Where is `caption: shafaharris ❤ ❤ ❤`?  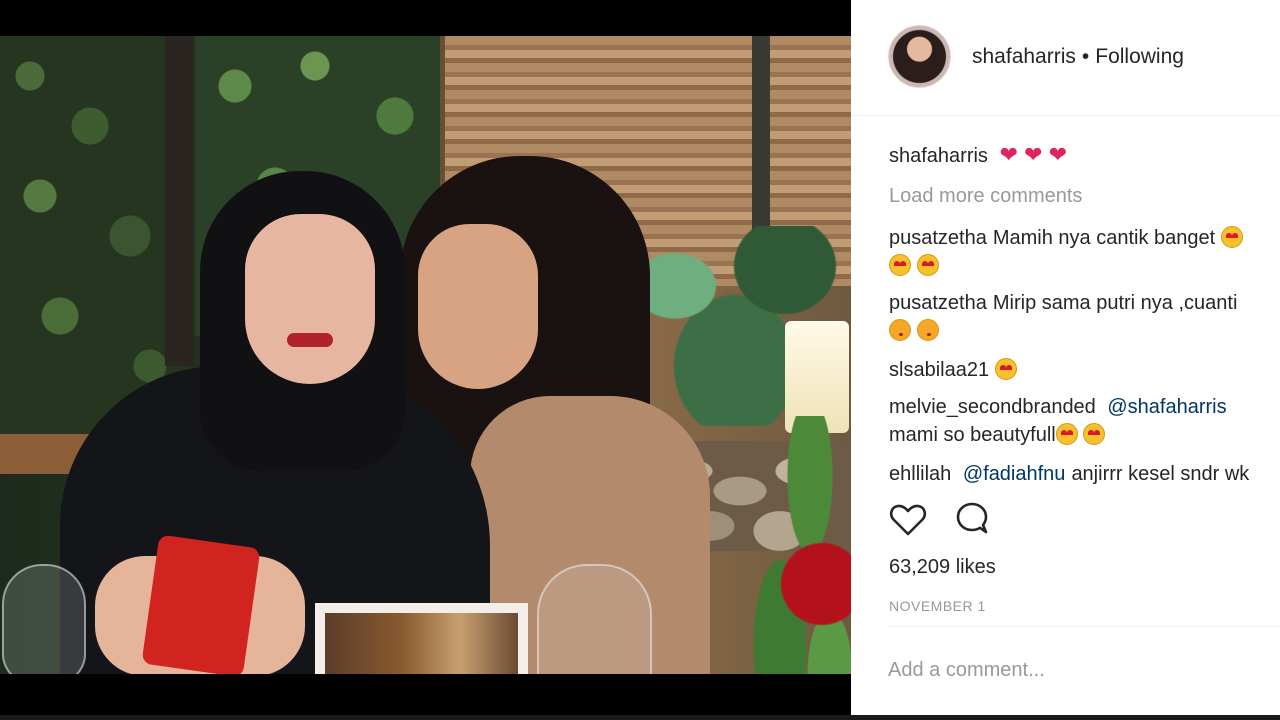
caption: shafaharris ❤ ❤ ❤ is located at coordinates (978, 155).